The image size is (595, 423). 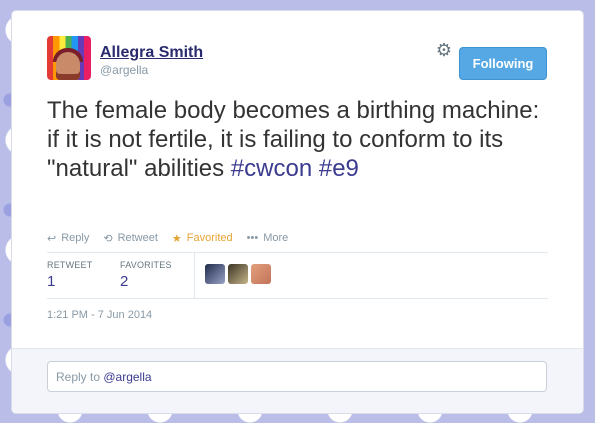 What do you see at coordinates (252, 238) in the screenshot?
I see `ellipsis-icon: •••` at bounding box center [252, 238].